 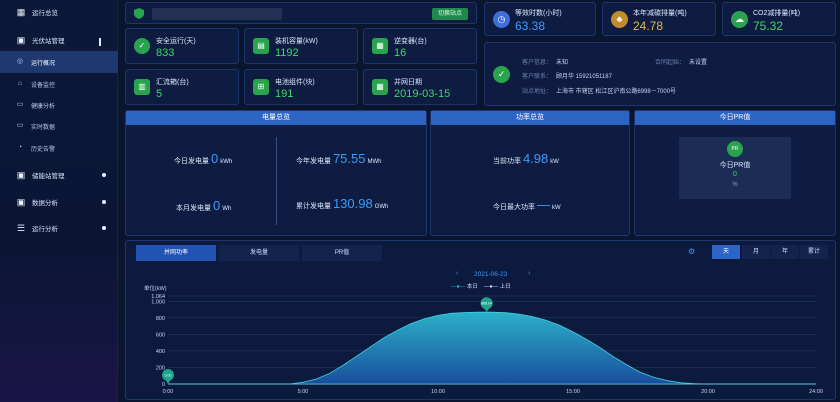 What do you see at coordinates (227, 209) in the screenshot?
I see `month-energy-unit: Wh` at bounding box center [227, 209].